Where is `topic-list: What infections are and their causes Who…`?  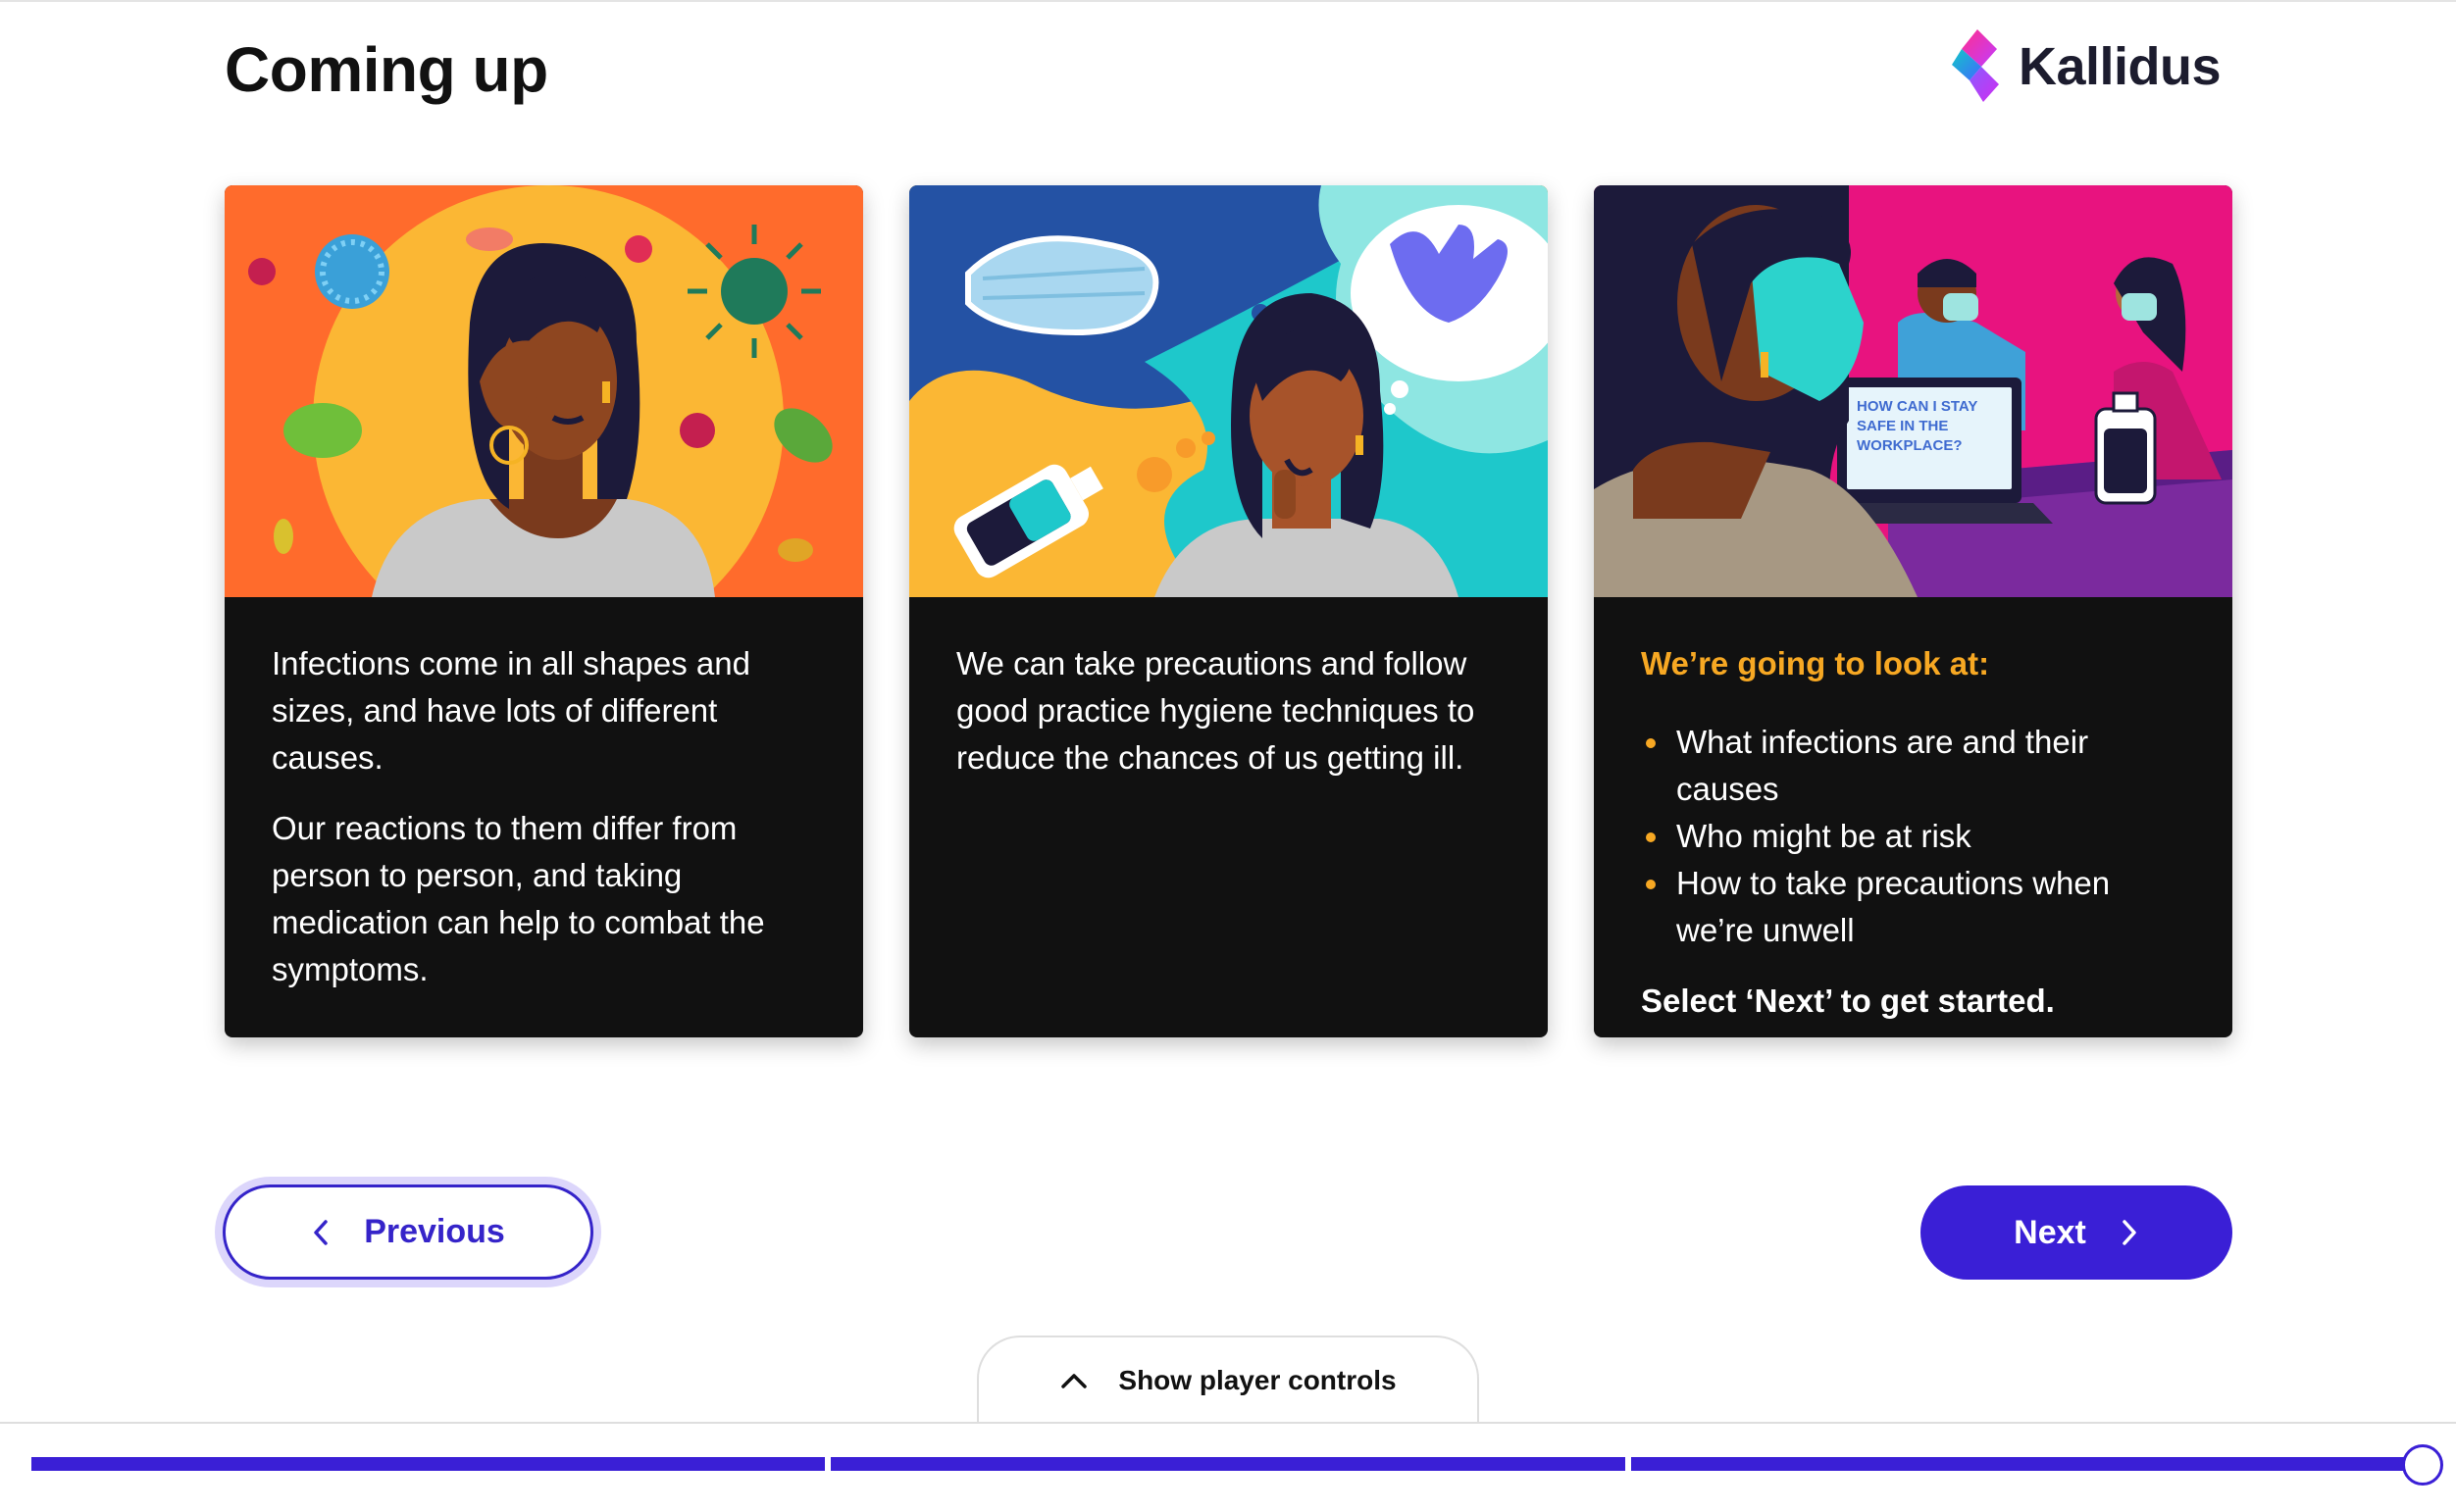
topic-list: What infections are and their causes Who… is located at coordinates (1913, 836).